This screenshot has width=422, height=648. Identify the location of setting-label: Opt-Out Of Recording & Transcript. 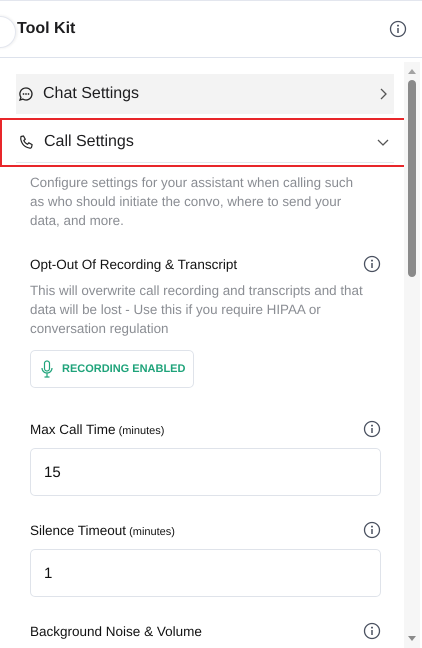
(134, 264).